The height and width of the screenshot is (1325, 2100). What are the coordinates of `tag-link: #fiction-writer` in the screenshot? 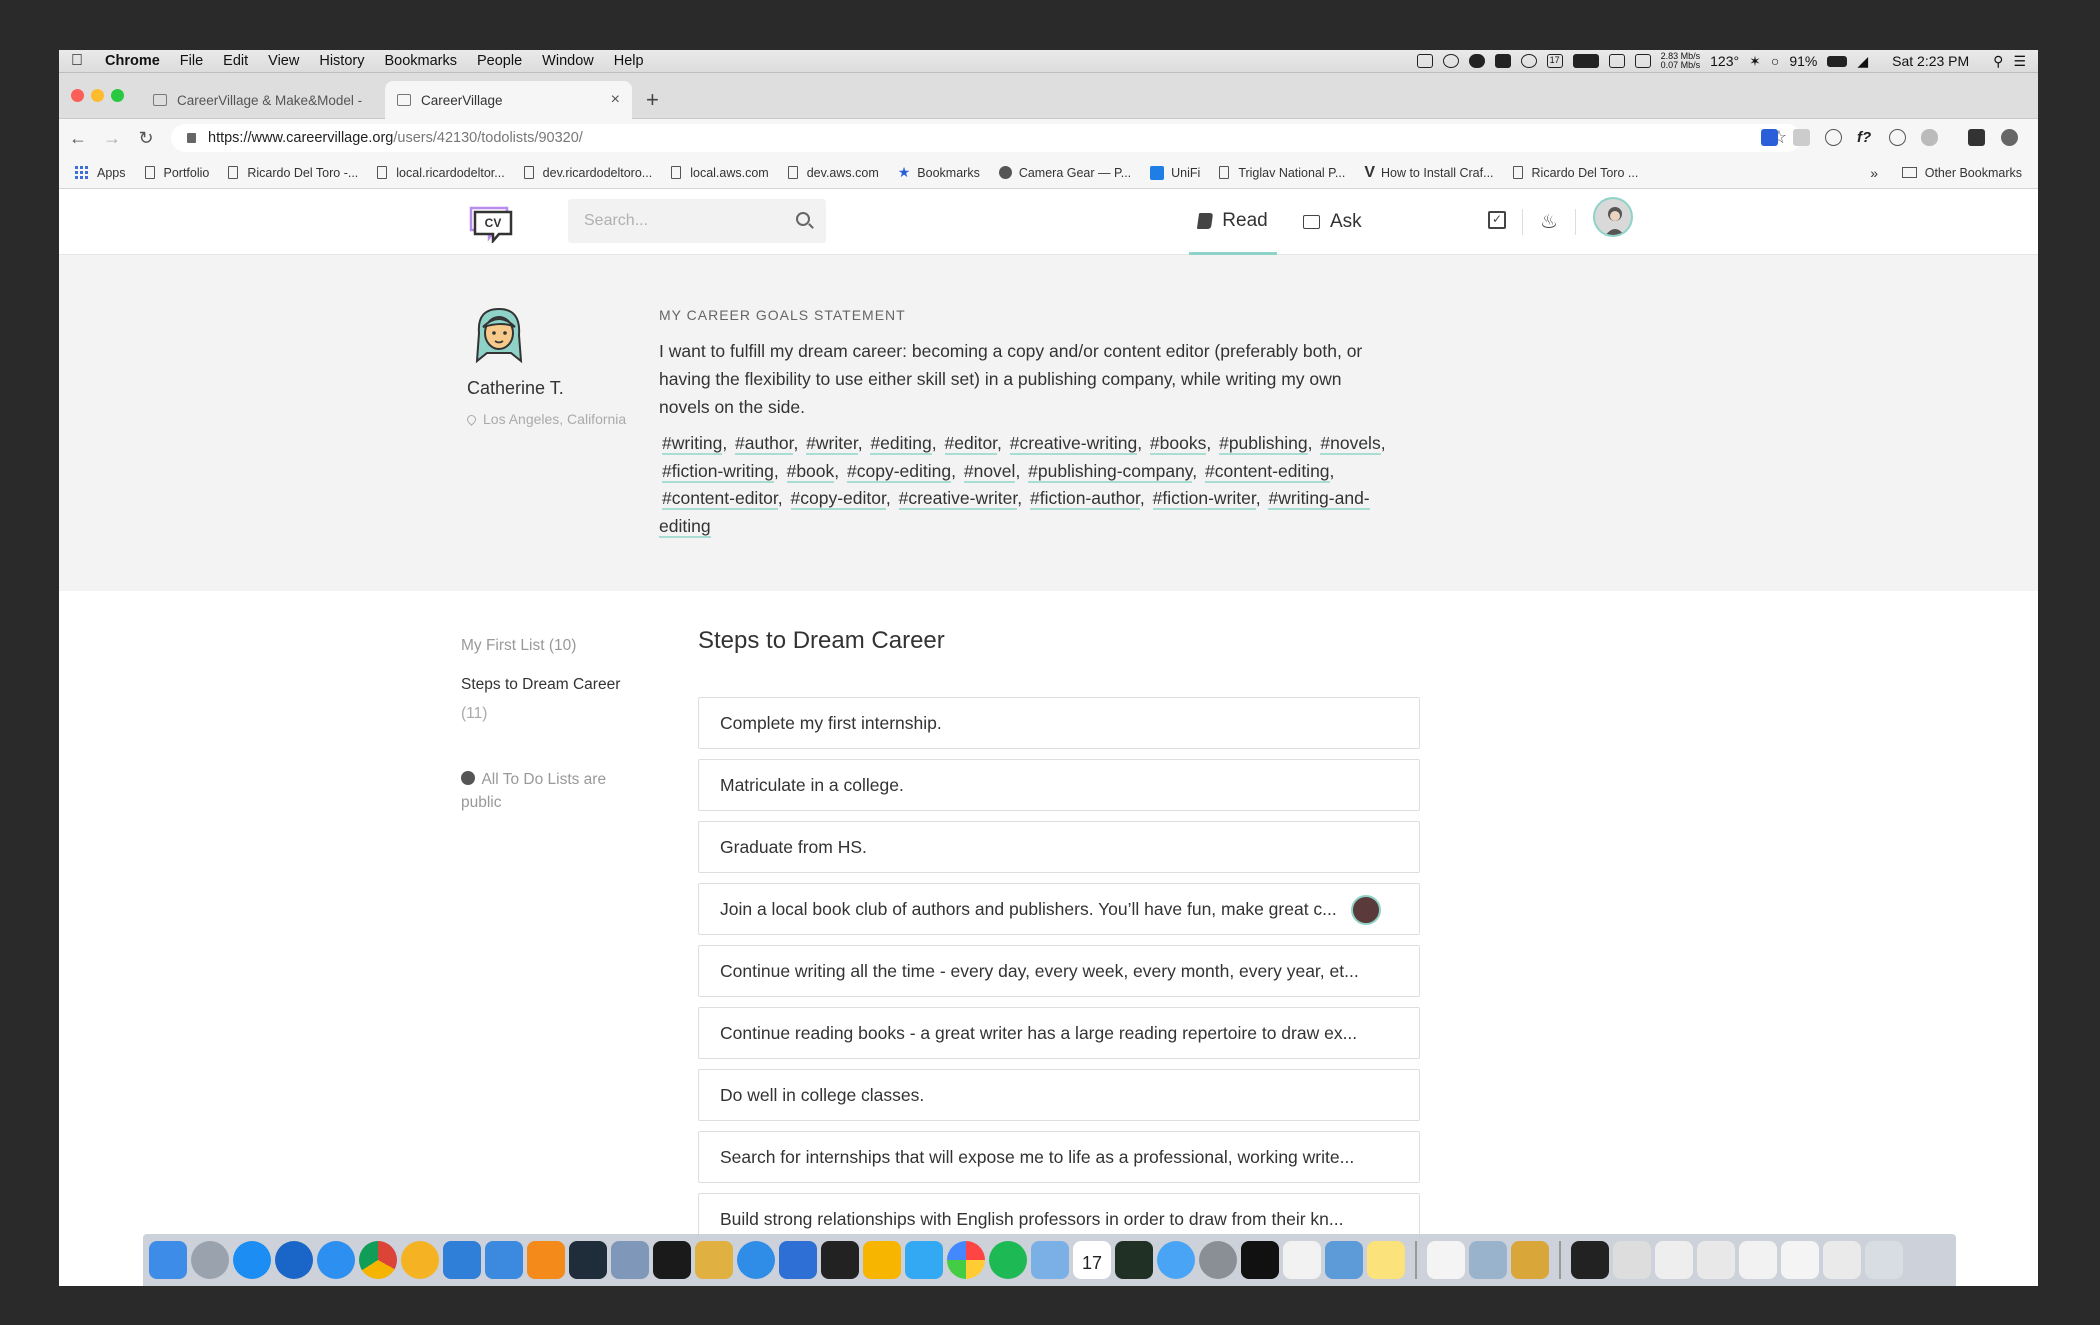 It's located at (1204, 499).